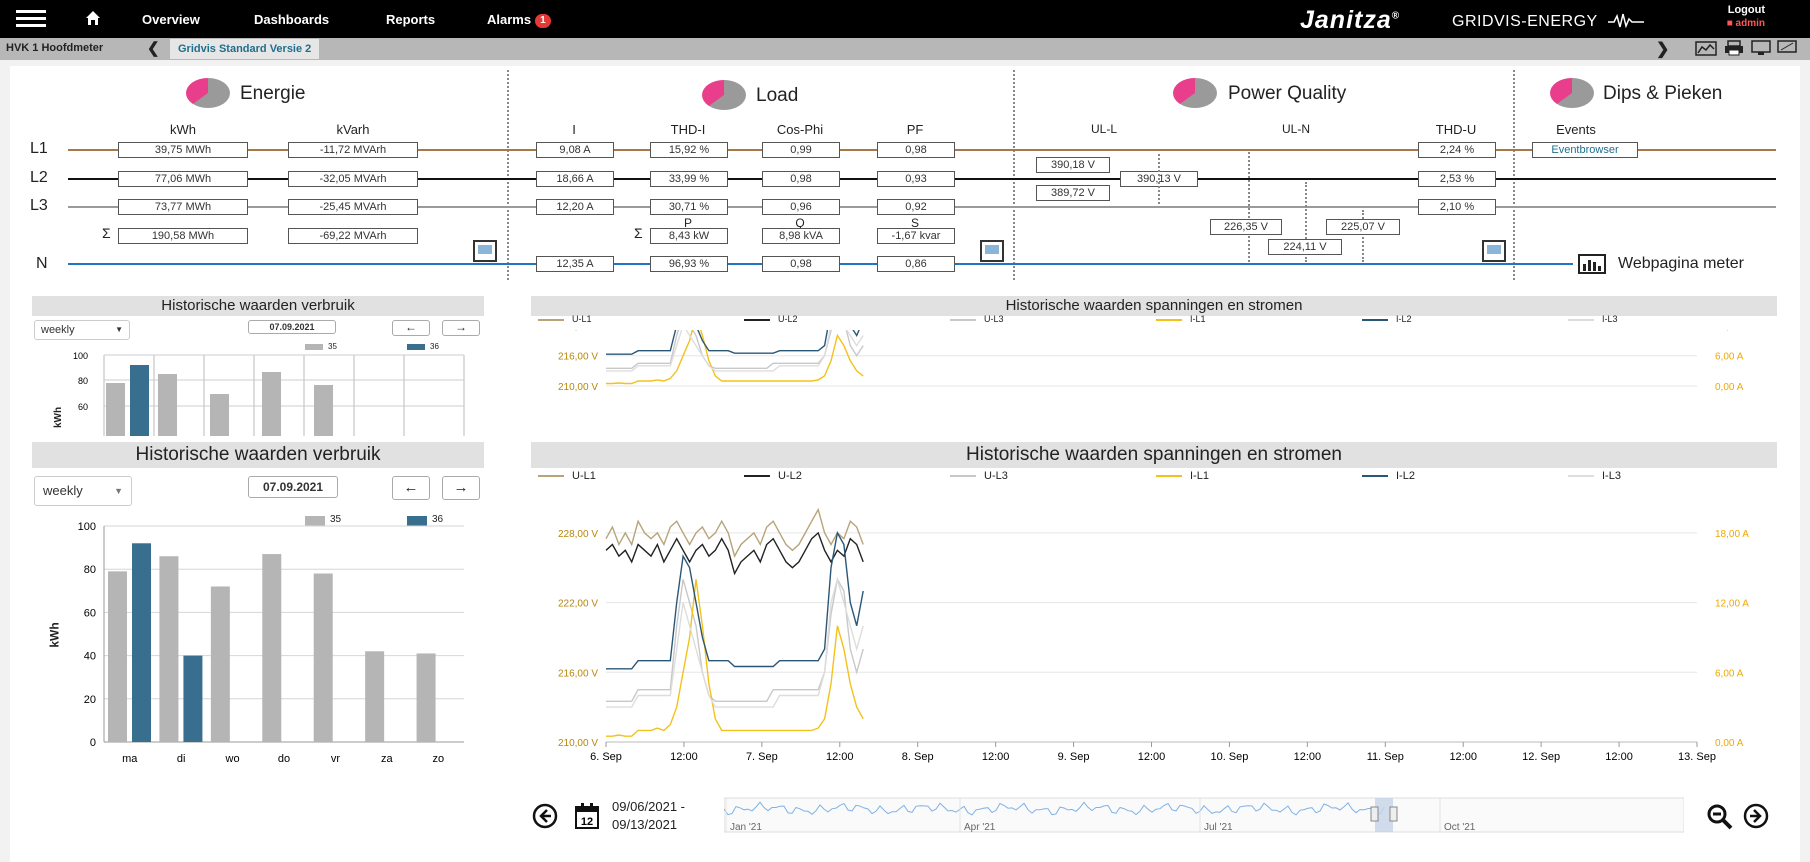 This screenshot has height=862, width=1810. Describe the element at coordinates (411, 488) in the screenshot. I see `prev-week-button: ←` at that location.